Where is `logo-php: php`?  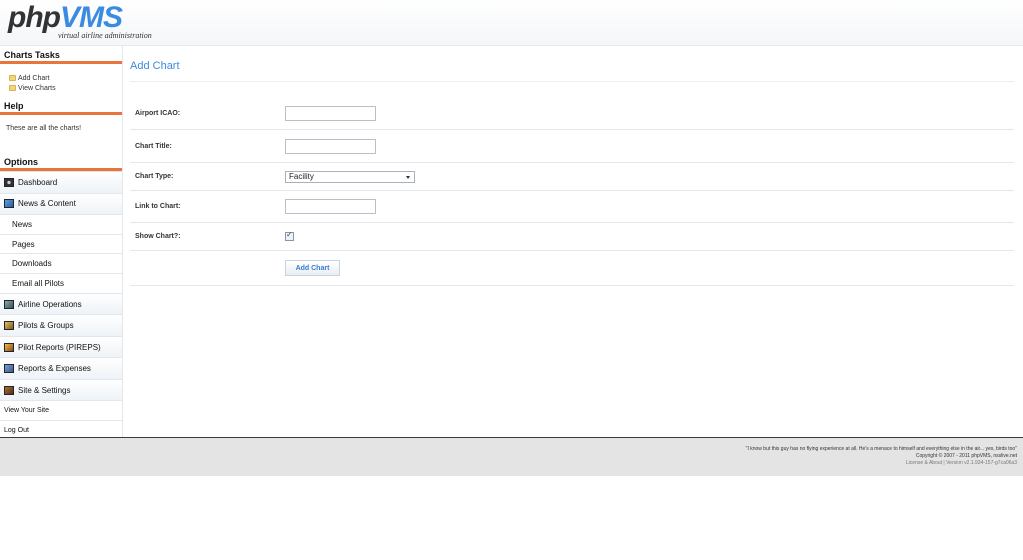 logo-php: php is located at coordinates (34, 17).